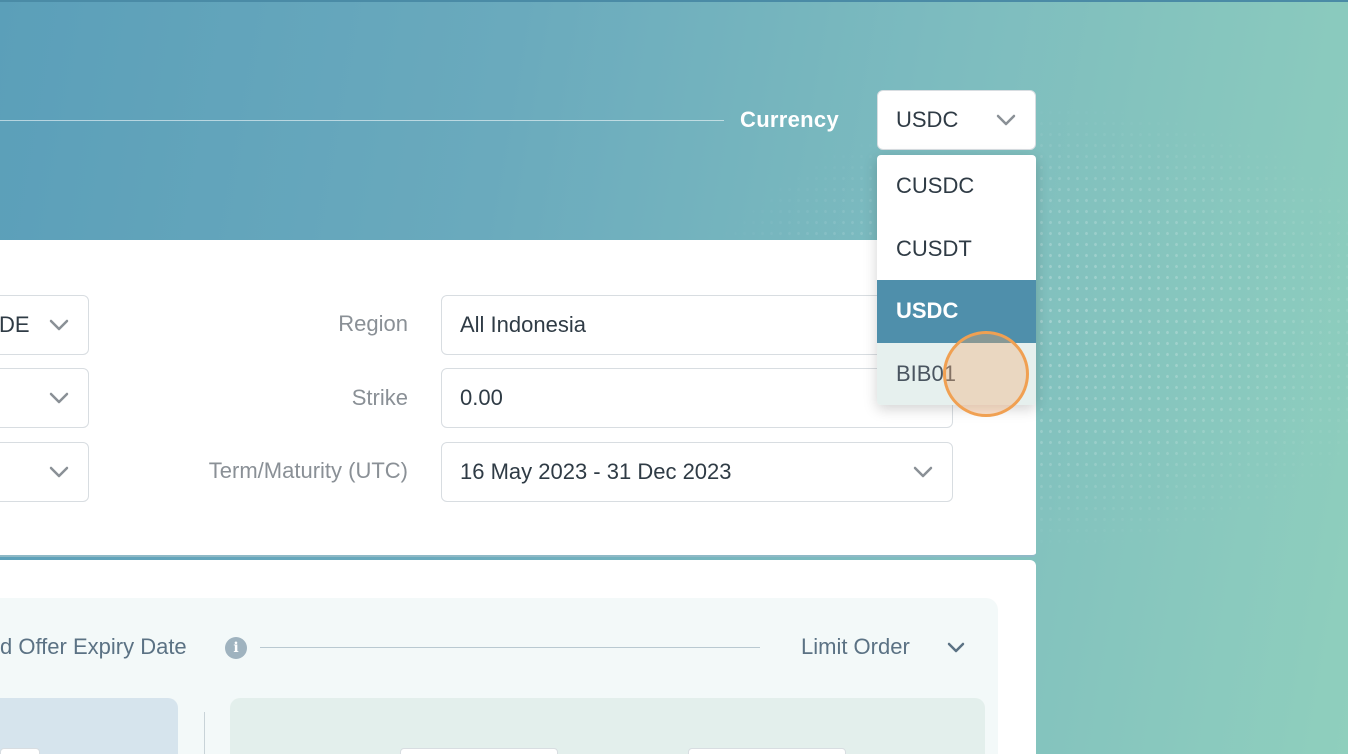 Image resolution: width=1348 pixels, height=754 pixels. What do you see at coordinates (379, 397) in the screenshot?
I see `strike-label: Strike` at bounding box center [379, 397].